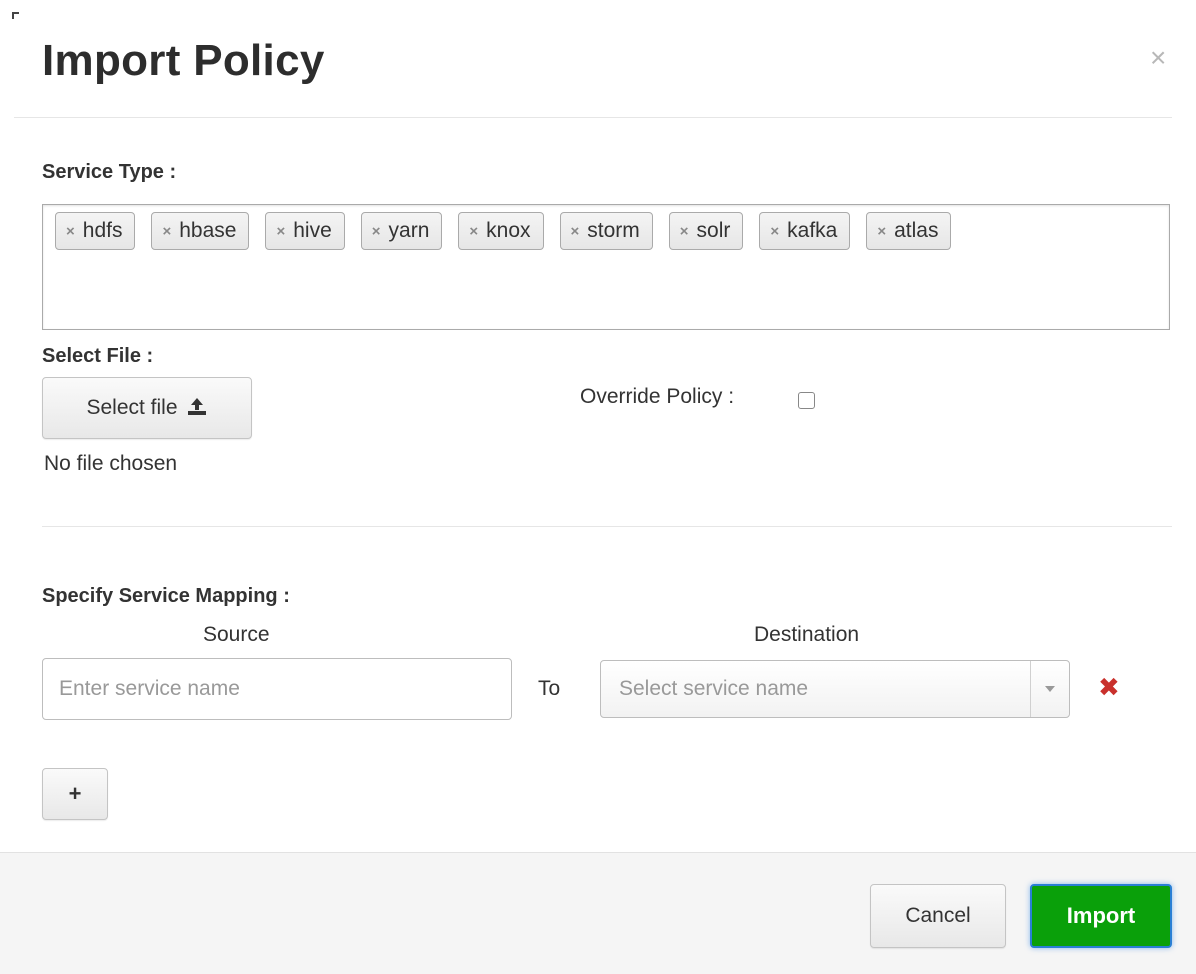 The width and height of the screenshot is (1196, 974). What do you see at coordinates (714, 688) in the screenshot?
I see `destination-select-placeholder: Select service name` at bounding box center [714, 688].